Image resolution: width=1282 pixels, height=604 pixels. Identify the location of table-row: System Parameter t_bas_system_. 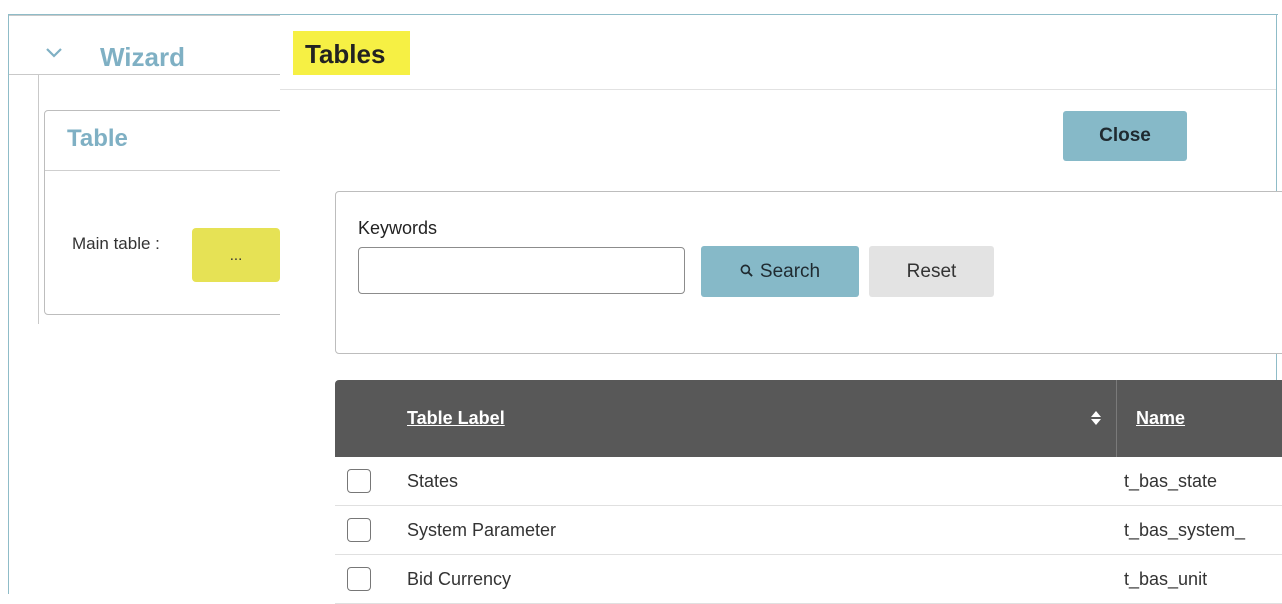
(808, 530).